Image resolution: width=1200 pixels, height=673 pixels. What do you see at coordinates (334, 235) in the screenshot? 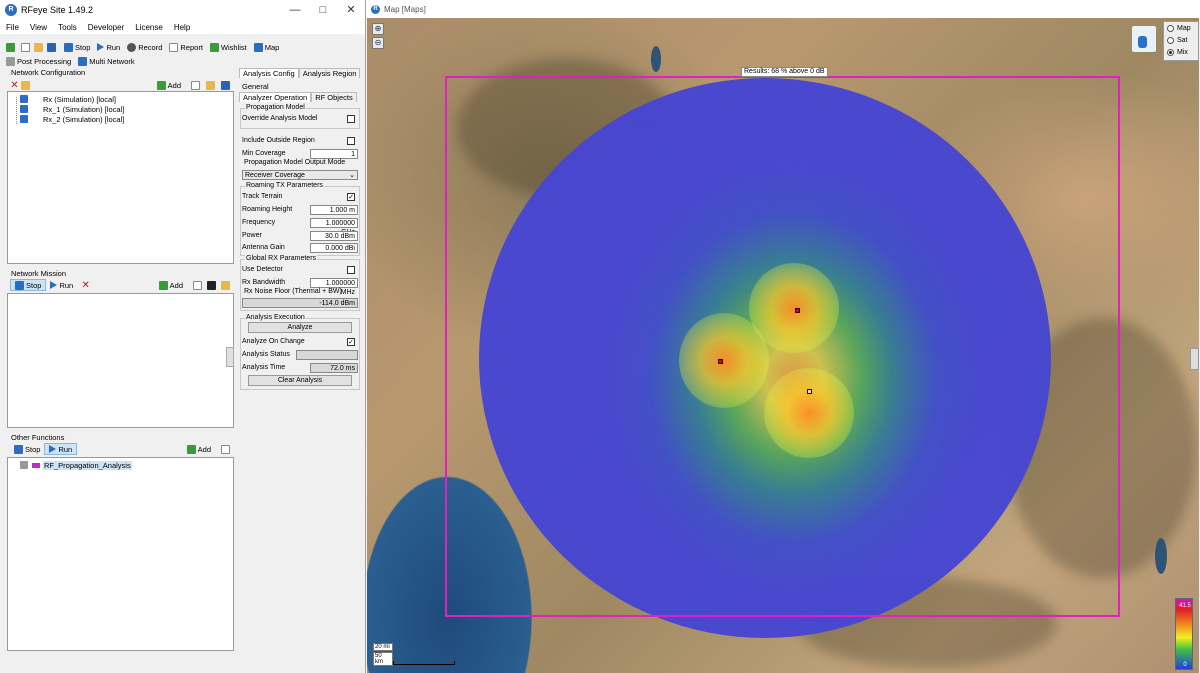
I see `power-field: 30.0 dBm` at bounding box center [334, 235].